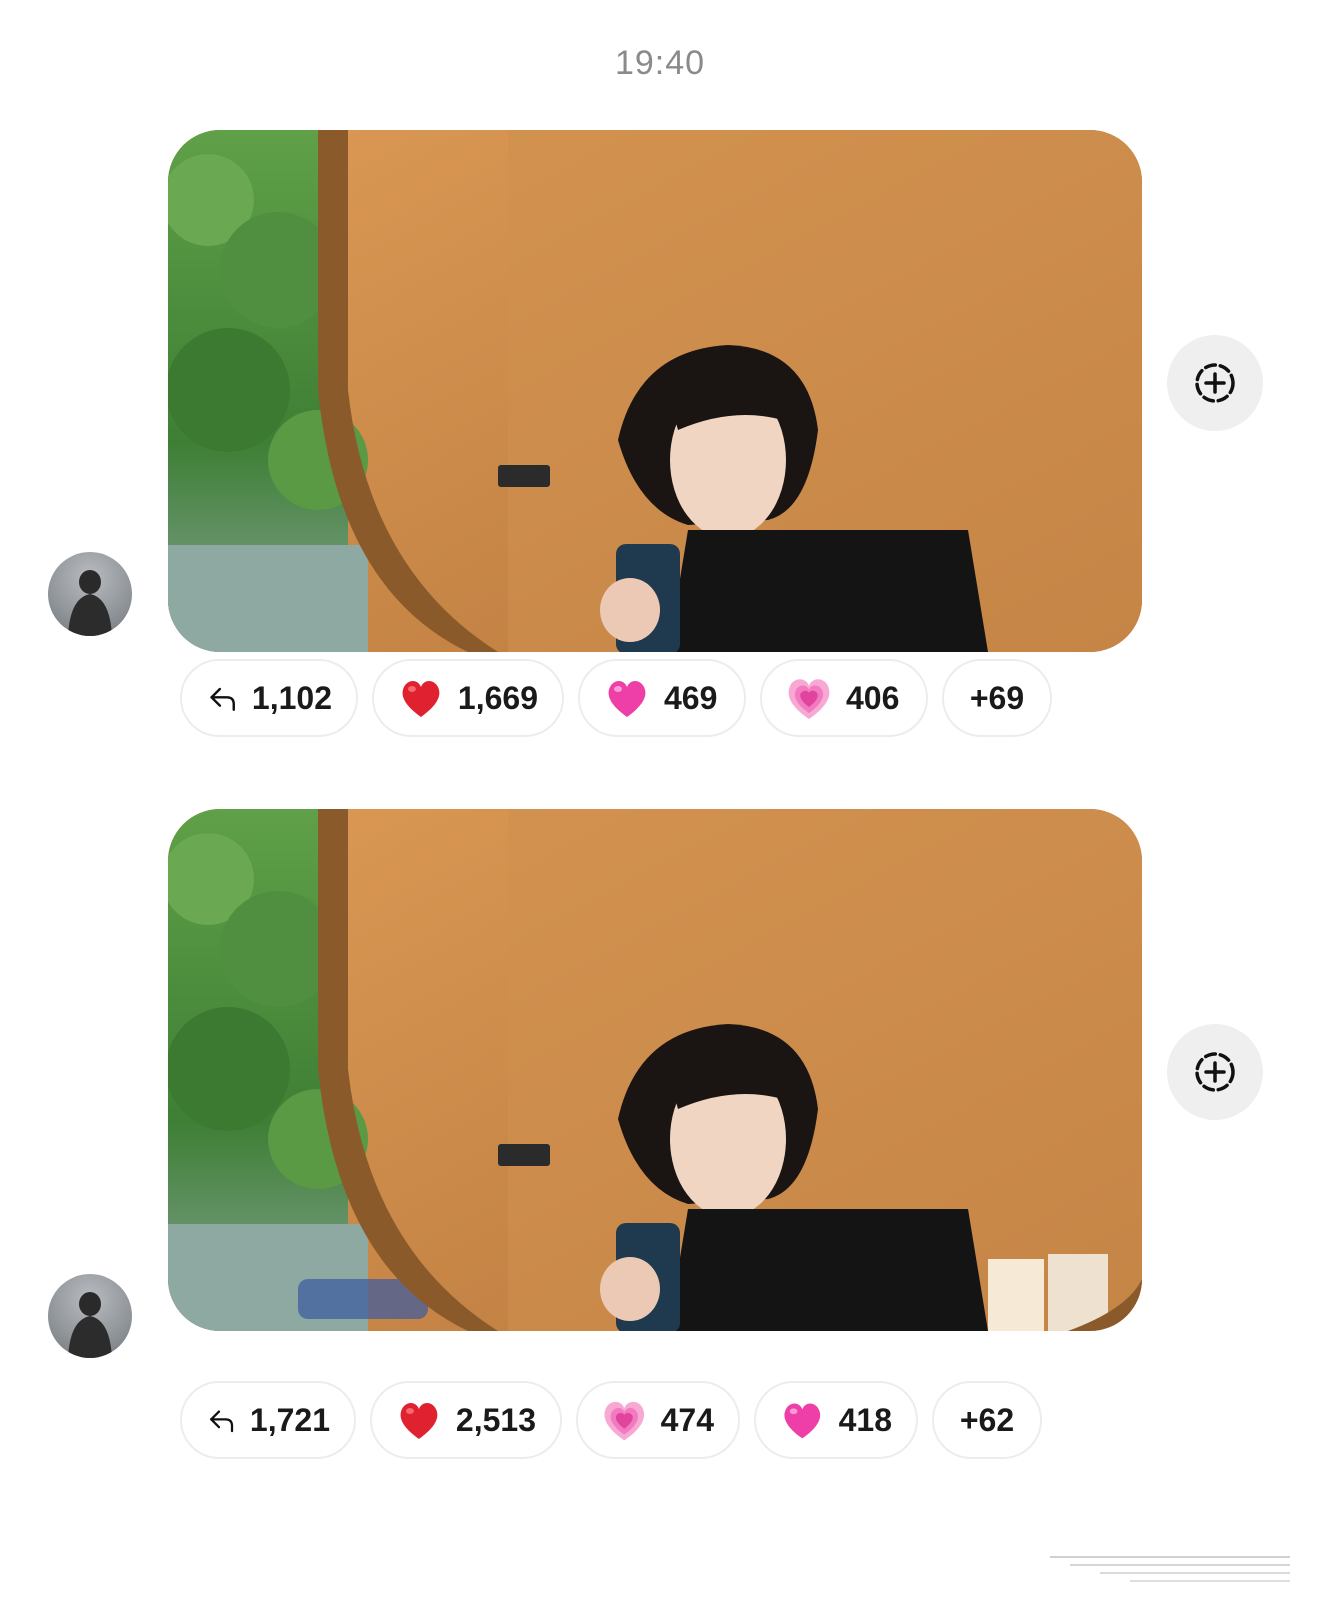 The image size is (1320, 1613). I want to click on reaction-pill: 469, so click(662, 698).